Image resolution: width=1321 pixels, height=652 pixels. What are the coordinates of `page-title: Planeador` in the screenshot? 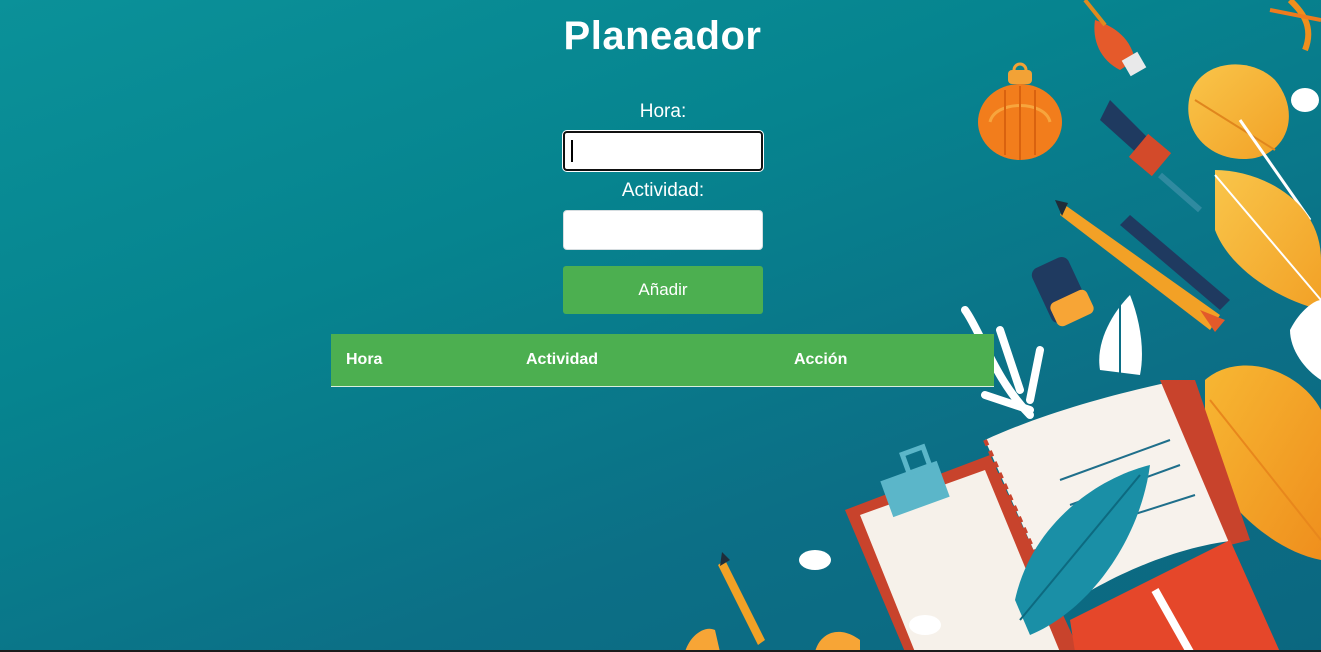 It's located at (662, 36).